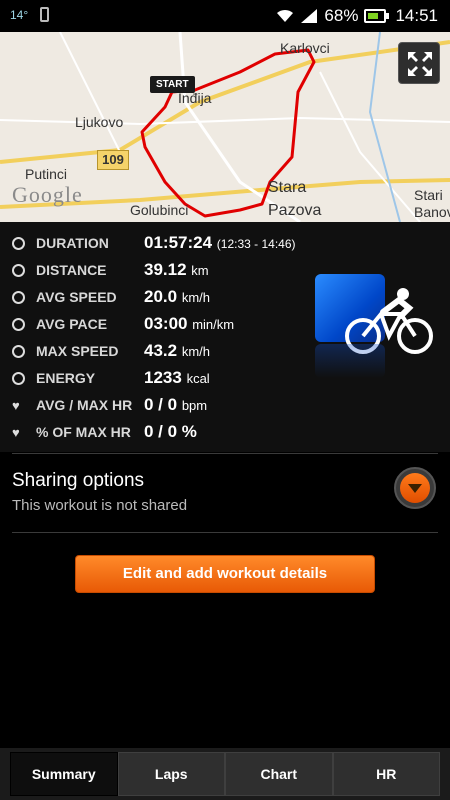 This screenshot has width=450, height=800. I want to click on map-label-banov: Banov, so click(432, 212).